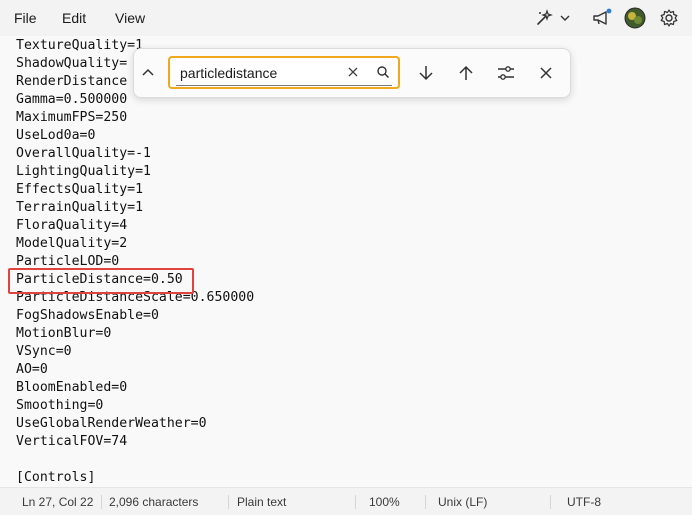  What do you see at coordinates (635, 18) in the screenshot?
I see `avatar` at bounding box center [635, 18].